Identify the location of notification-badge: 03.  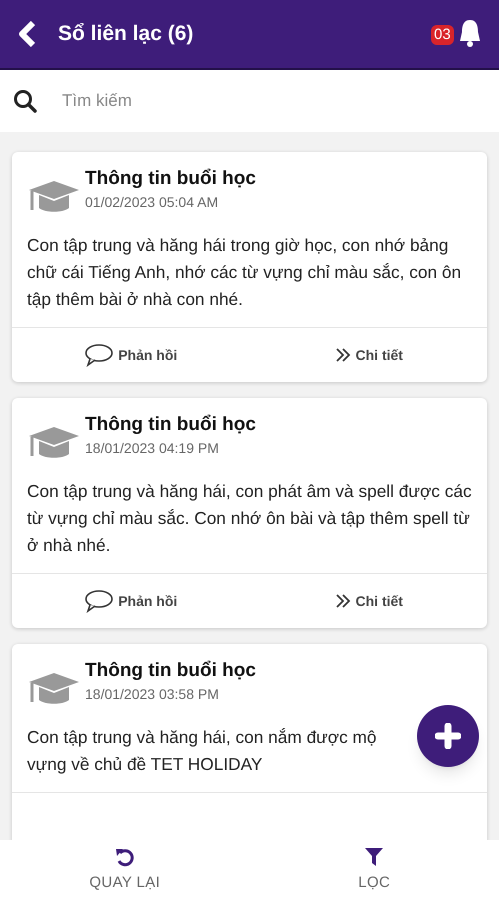
(442, 35).